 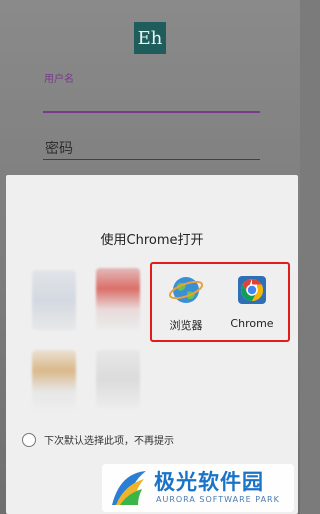 I want to click on remember-label: 下次默认选择此项，不再提示, so click(x=109, y=441).